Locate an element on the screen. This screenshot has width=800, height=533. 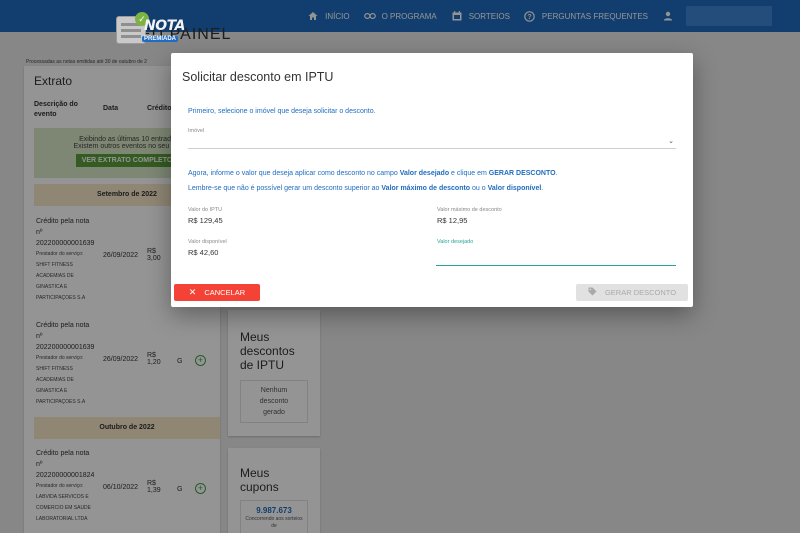
step3-text: . is located at coordinates (542, 188).